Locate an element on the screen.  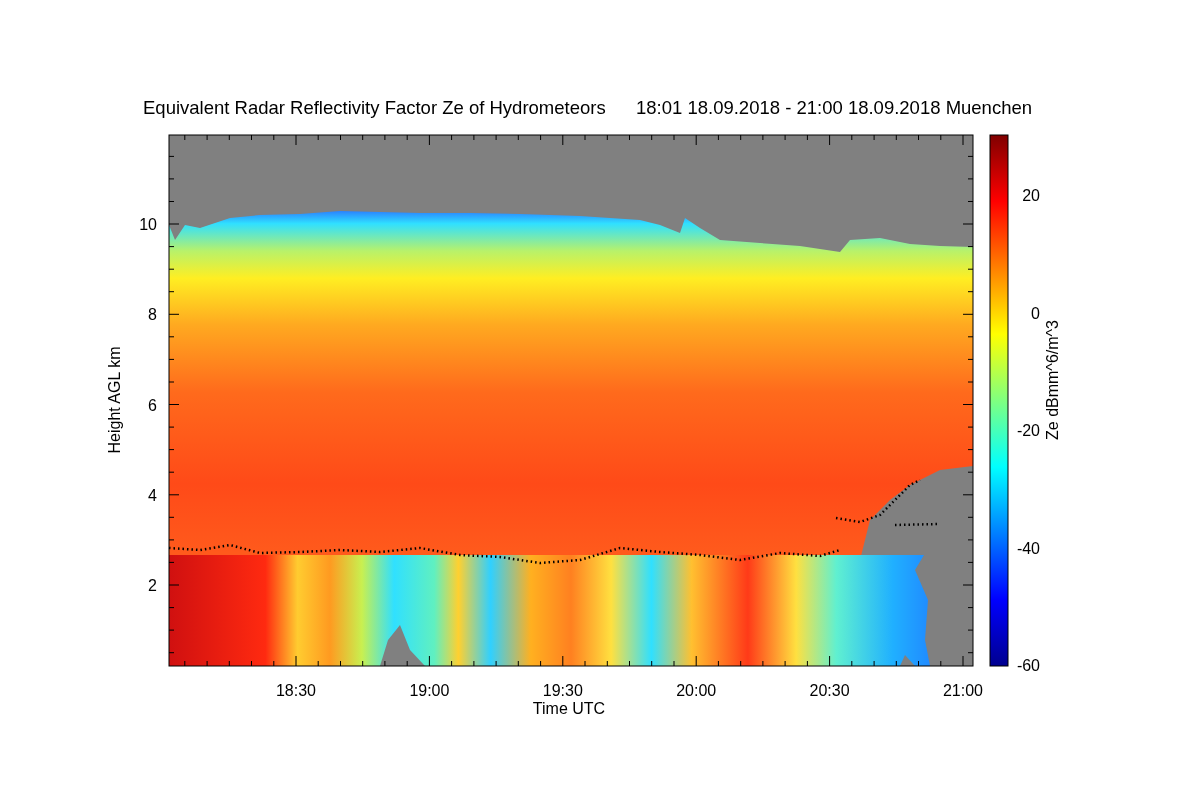
chart-period: 18:01 18.09.2018 - 21:00 18.09.2018 Muenchen is located at coordinates (834, 107).